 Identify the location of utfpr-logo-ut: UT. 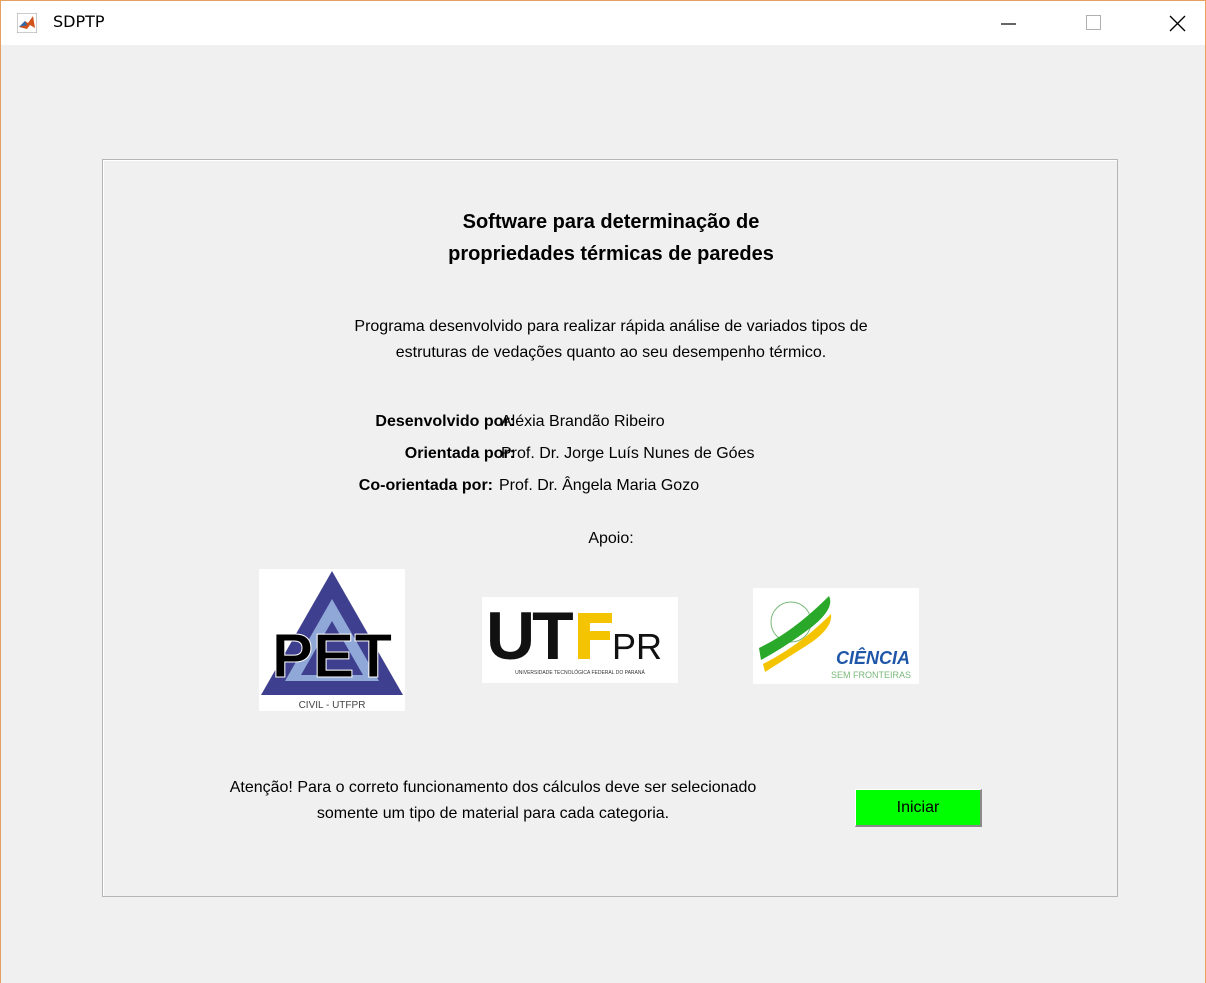
(529, 636).